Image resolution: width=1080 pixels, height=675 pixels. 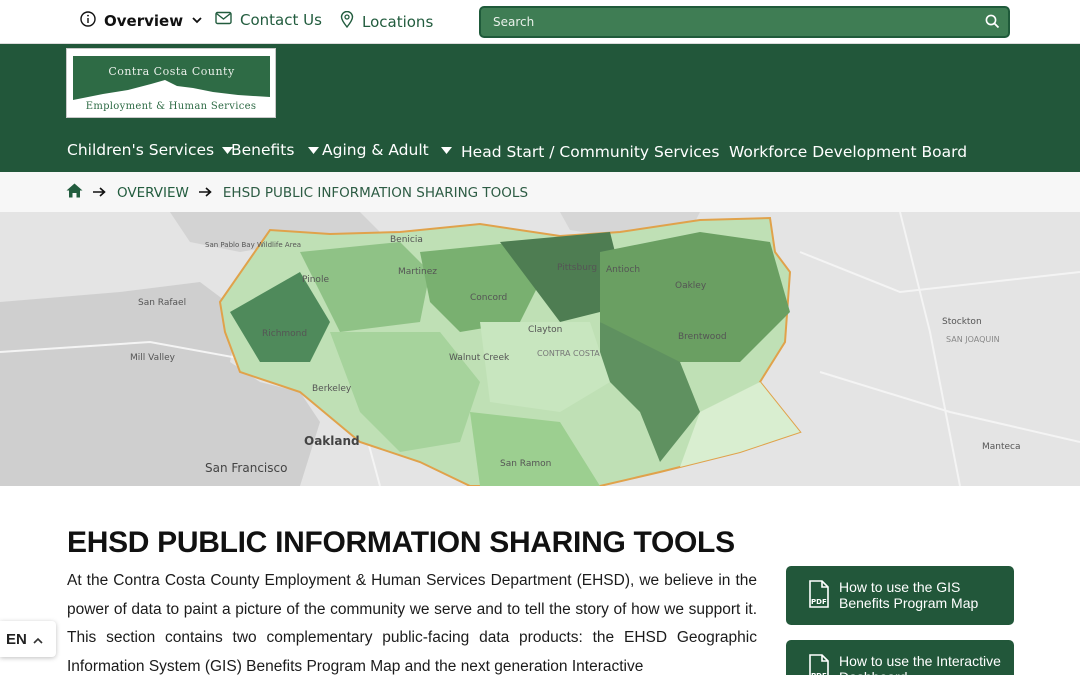 I want to click on chevron-up-icon, so click(x=38, y=639).